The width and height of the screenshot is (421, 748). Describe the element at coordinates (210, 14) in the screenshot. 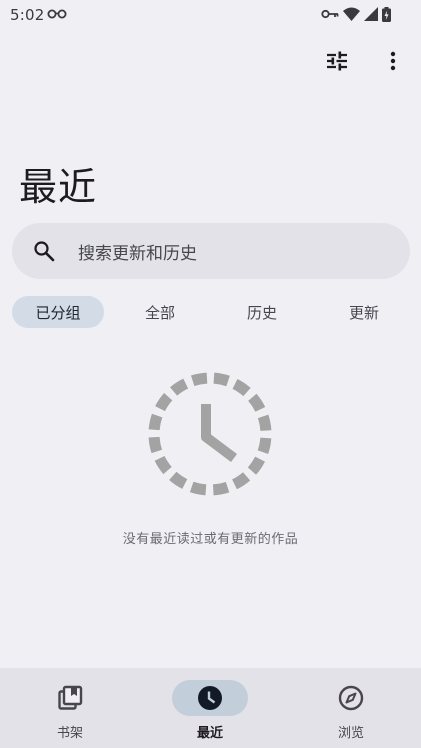

I see `status-bar: 5:02` at that location.